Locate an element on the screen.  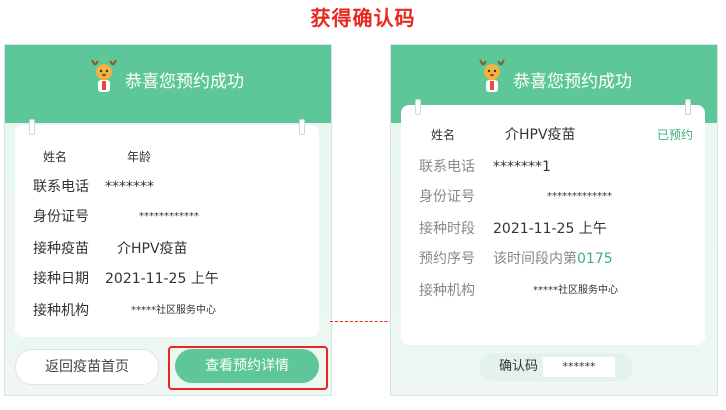
info-row: 接种日期 2021-11-25 上午 is located at coordinates (167, 279).